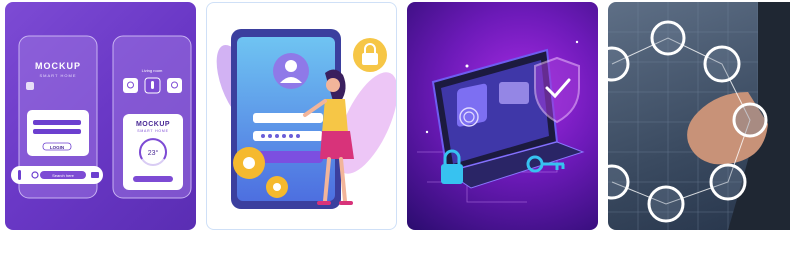 This screenshot has width=790, height=278. Describe the element at coordinates (370, 59) in the screenshot. I see `lock-icon` at that location.